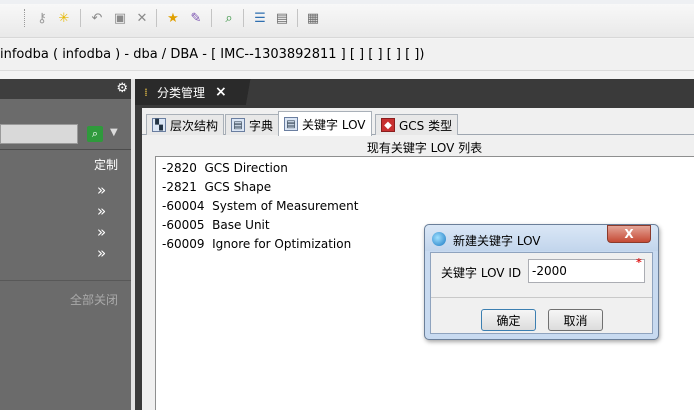 The width and height of the screenshot is (694, 410). I want to click on classification-icon: ⁞, so click(146, 92).